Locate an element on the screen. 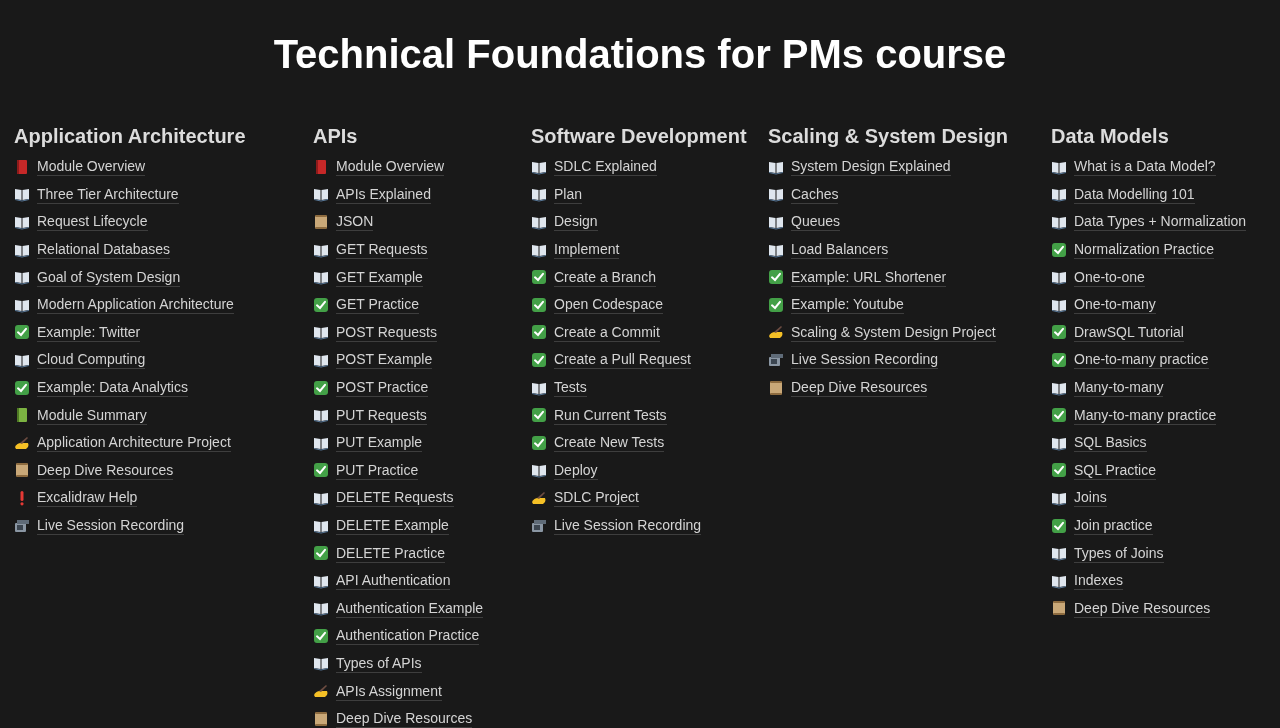  page-link: DELETE Practice is located at coordinates (390, 553).